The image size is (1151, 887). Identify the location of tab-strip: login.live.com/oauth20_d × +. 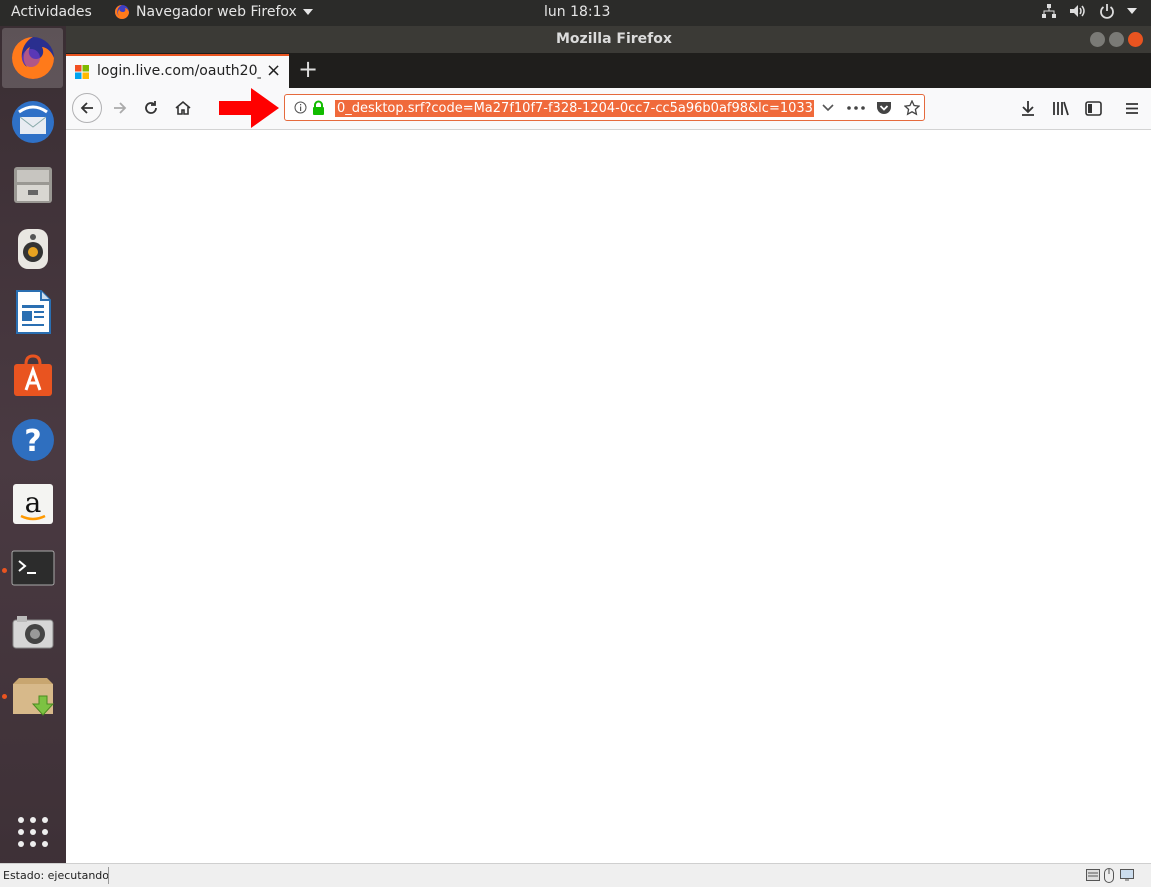
(608, 70).